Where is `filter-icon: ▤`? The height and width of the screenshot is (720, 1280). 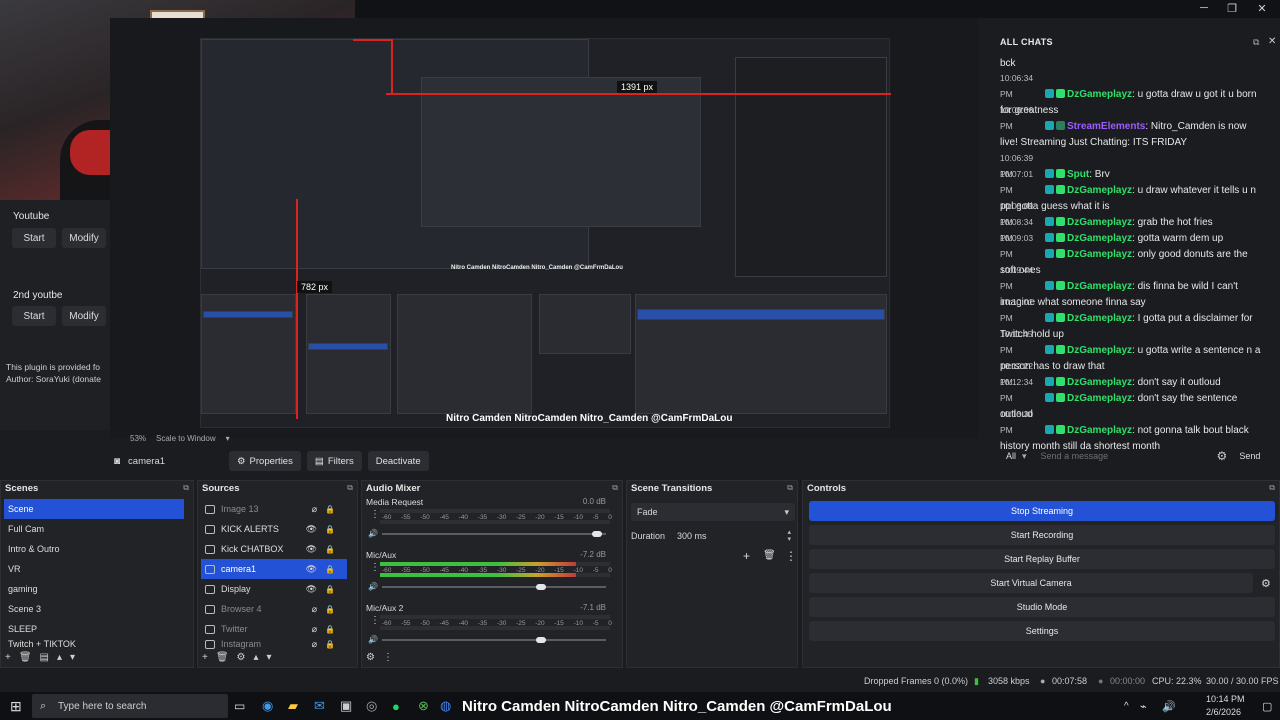 filter-icon: ▤ is located at coordinates (44, 657).